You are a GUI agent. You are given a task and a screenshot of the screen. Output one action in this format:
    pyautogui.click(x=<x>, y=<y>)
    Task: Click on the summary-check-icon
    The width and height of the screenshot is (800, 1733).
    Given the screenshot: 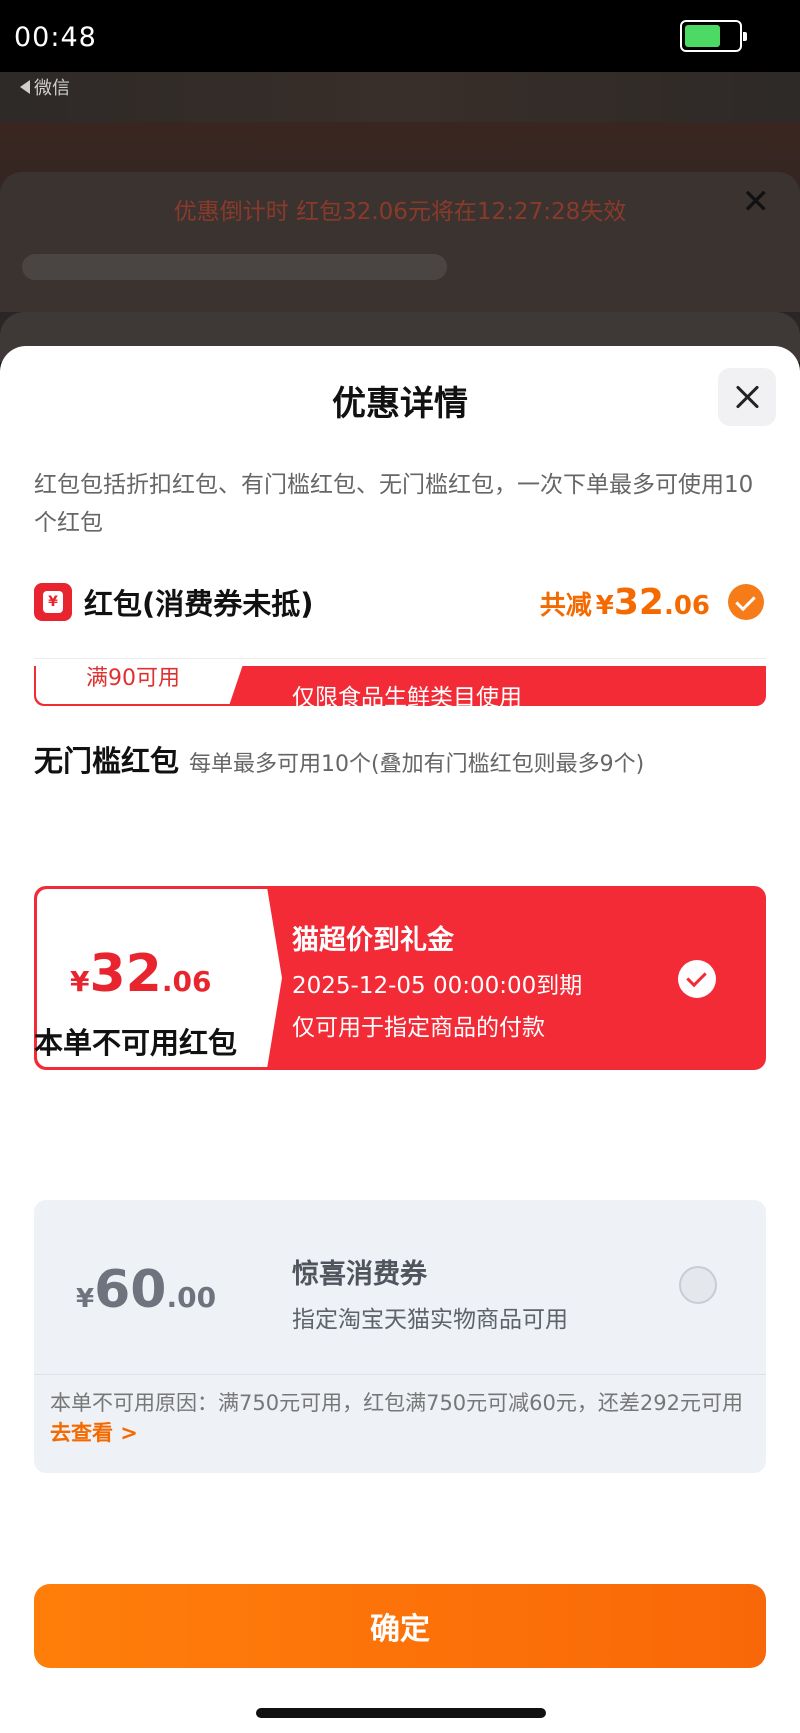 What is the action you would take?
    pyautogui.click(x=746, y=602)
    